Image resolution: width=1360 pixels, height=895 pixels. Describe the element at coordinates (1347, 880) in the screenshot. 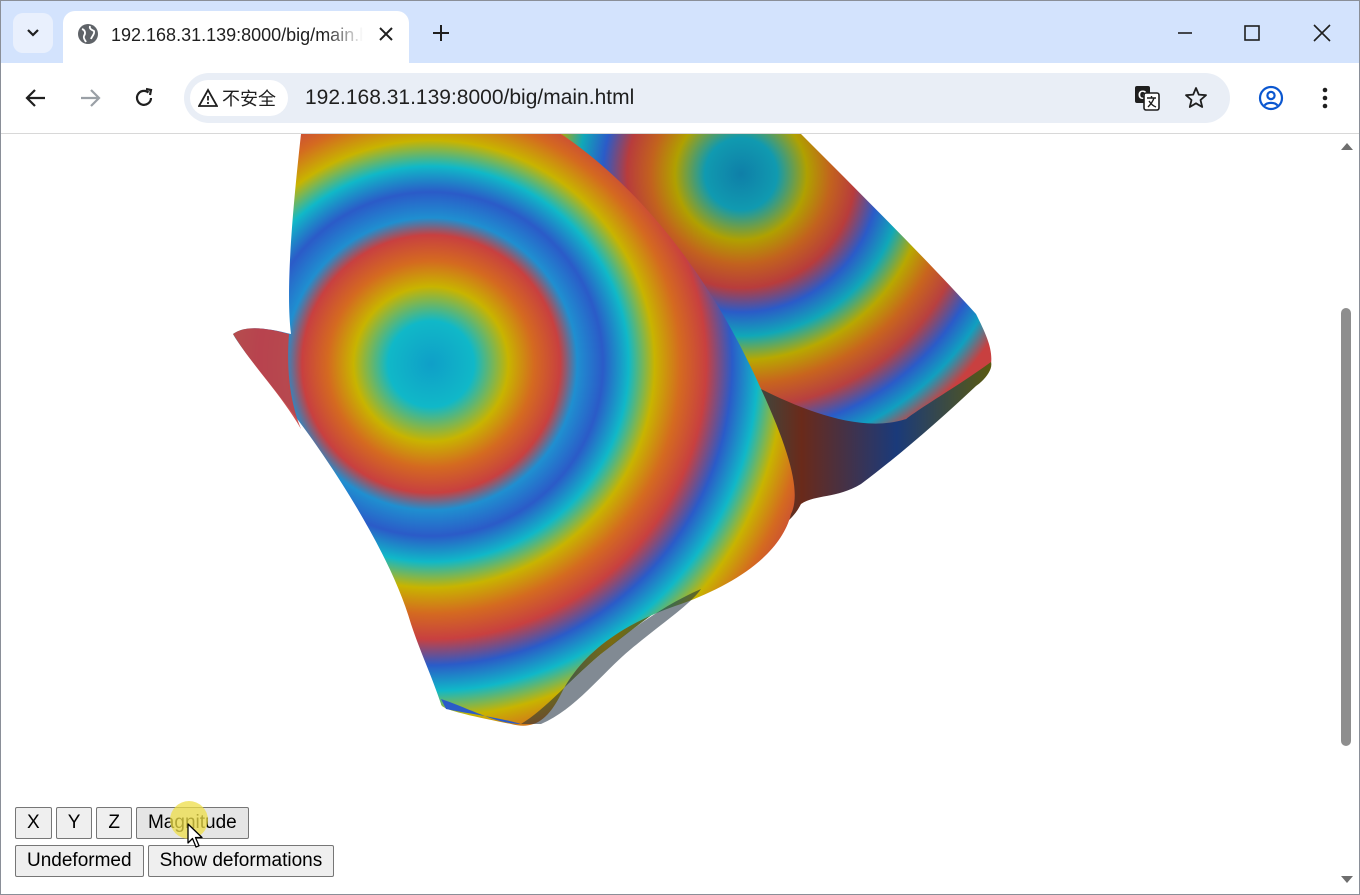

I see `scroll-down-arrow-icon` at that location.